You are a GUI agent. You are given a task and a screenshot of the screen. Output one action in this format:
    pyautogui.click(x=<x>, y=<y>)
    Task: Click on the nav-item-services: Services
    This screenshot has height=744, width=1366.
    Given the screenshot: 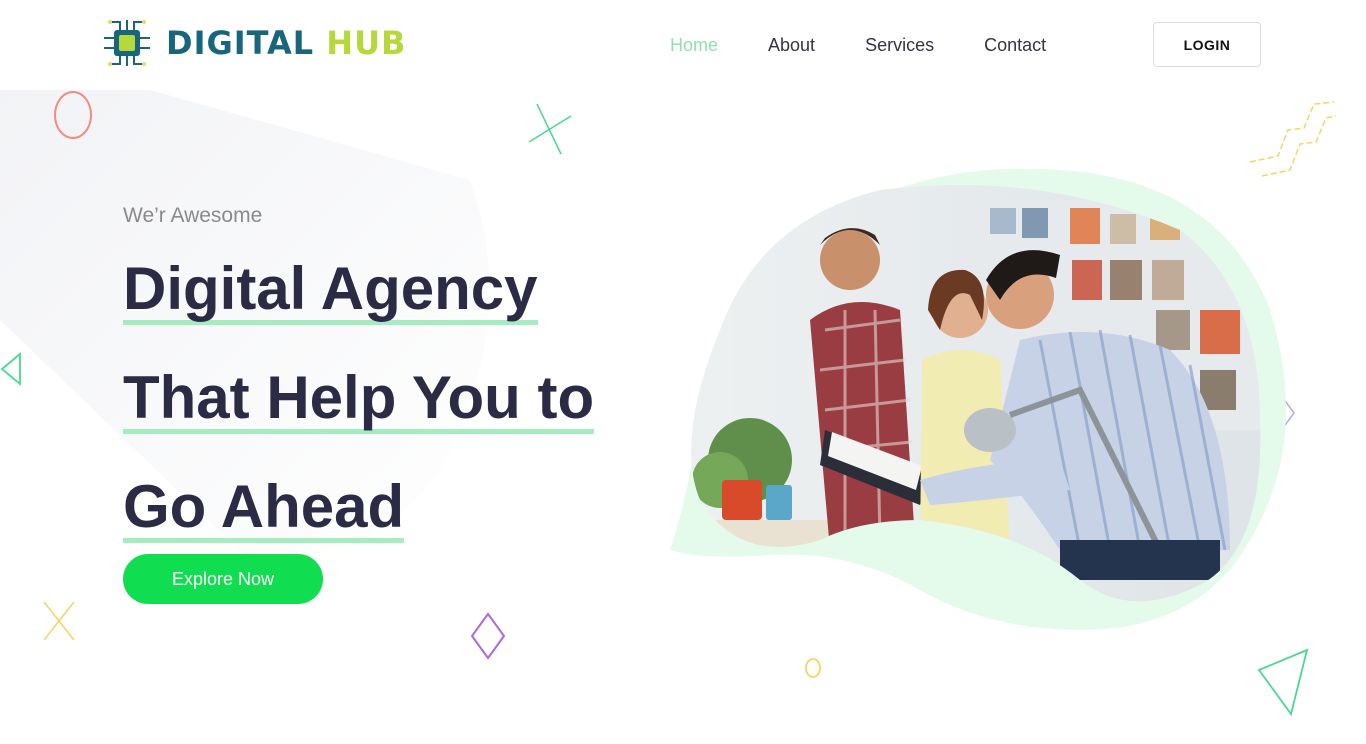 What is the action you would take?
    pyautogui.click(x=899, y=45)
    